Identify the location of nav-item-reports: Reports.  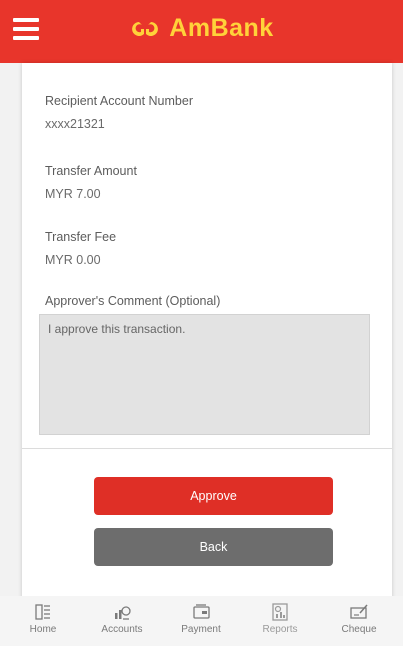
(280, 618).